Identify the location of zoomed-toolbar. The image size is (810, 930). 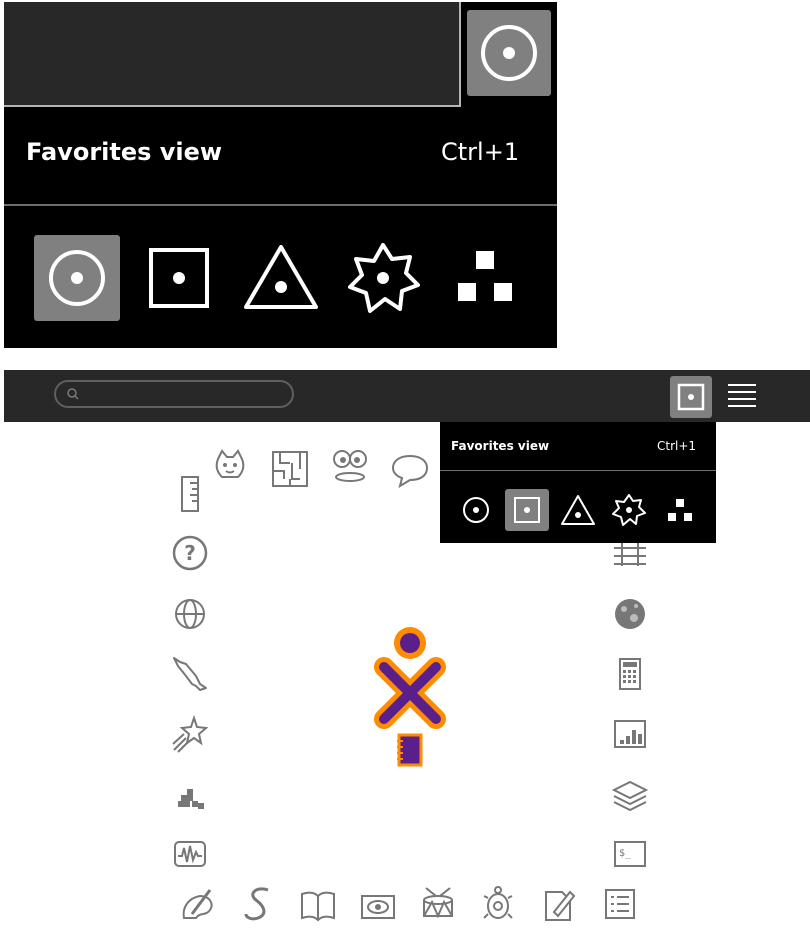
(232, 54).